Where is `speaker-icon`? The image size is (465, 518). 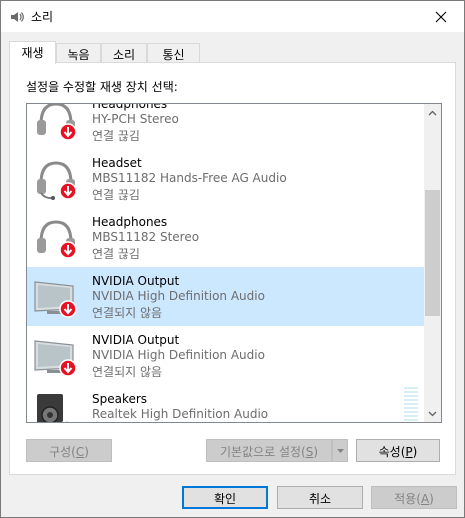 speaker-icon is located at coordinates (55, 408).